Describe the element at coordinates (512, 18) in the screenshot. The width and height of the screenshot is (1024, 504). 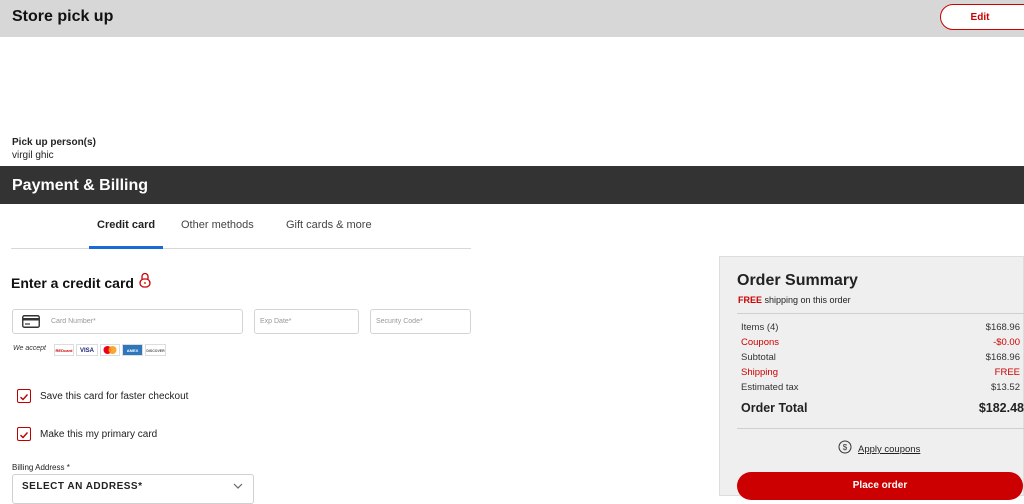
I see `store-pickup-header` at that location.